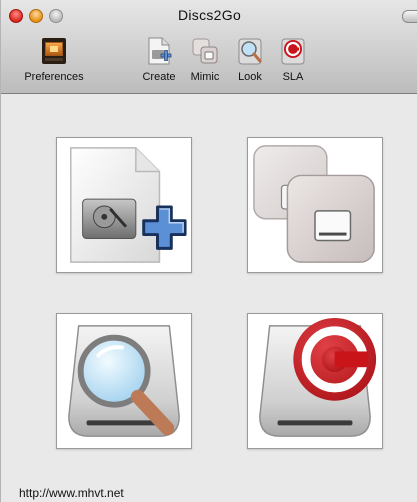  I want to click on toolbar-mimic-label: Mimic, so click(205, 77).